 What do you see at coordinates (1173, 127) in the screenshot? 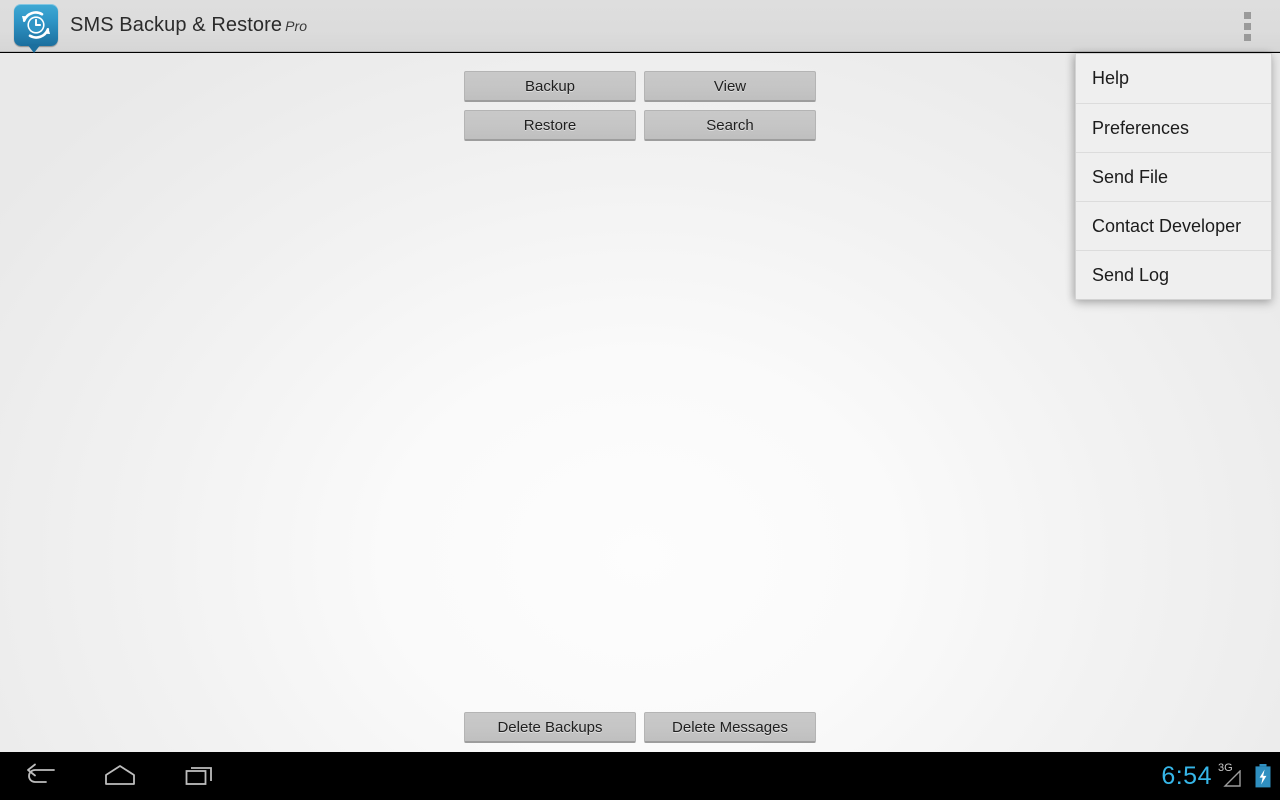
I see `menu-item-preferences: Preferences` at bounding box center [1173, 127].